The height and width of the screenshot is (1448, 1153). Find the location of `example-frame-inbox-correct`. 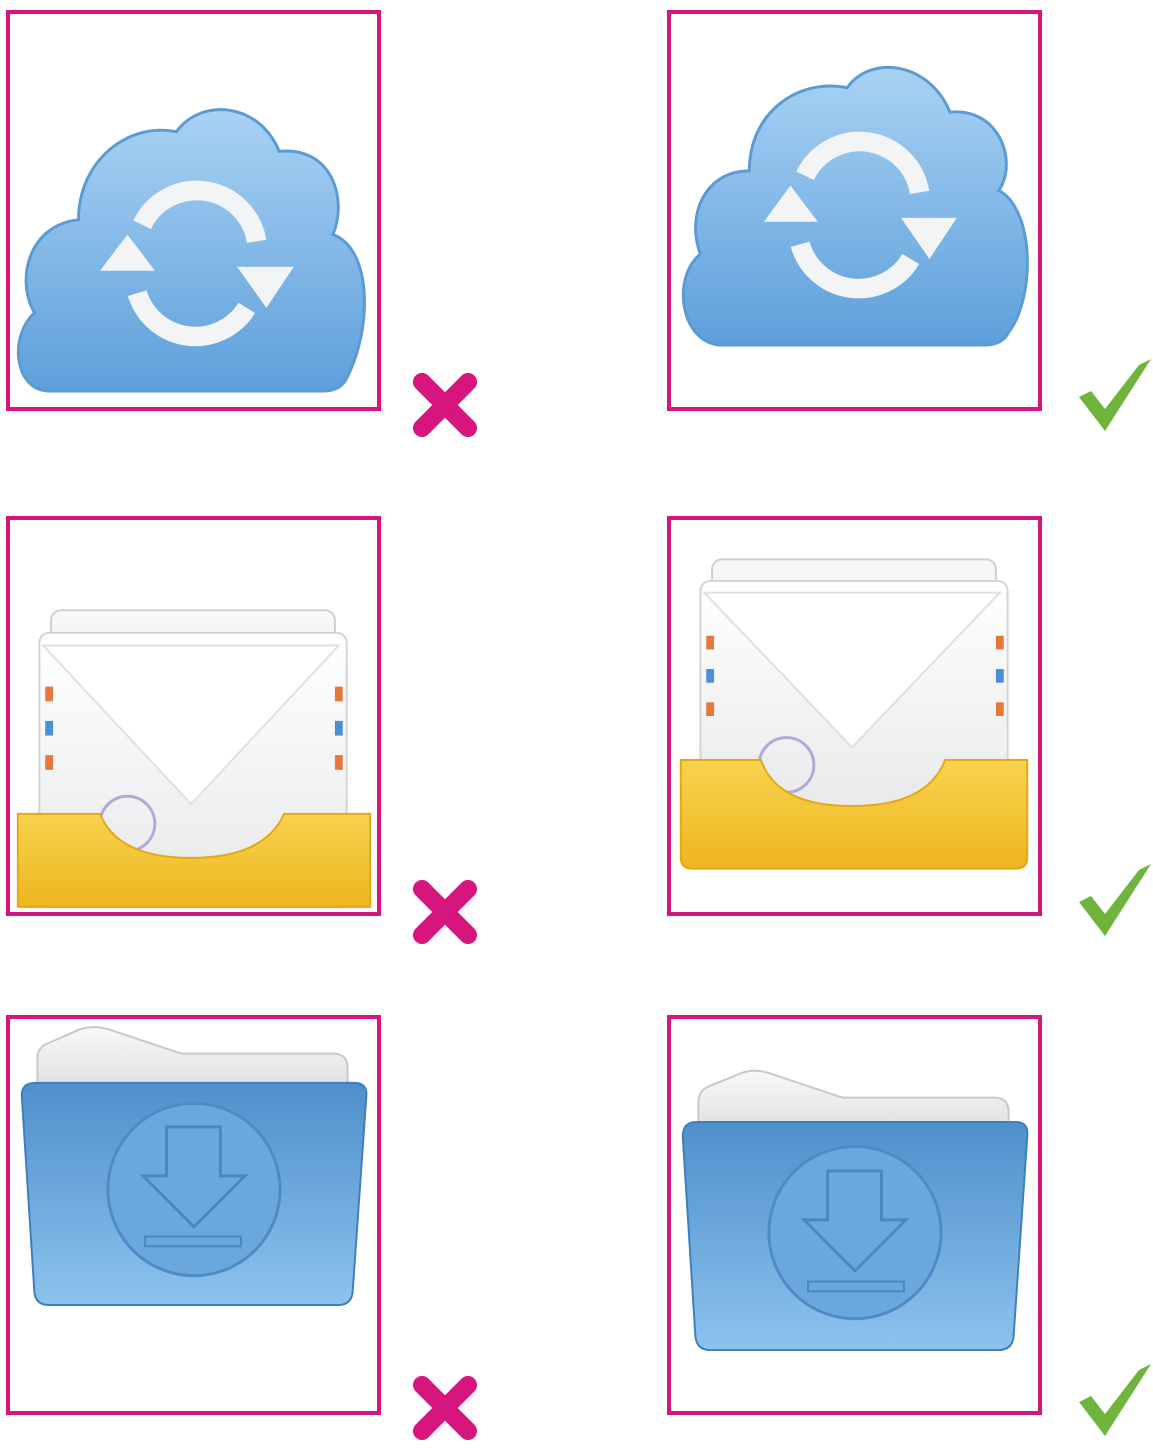

example-frame-inbox-correct is located at coordinates (854, 716).